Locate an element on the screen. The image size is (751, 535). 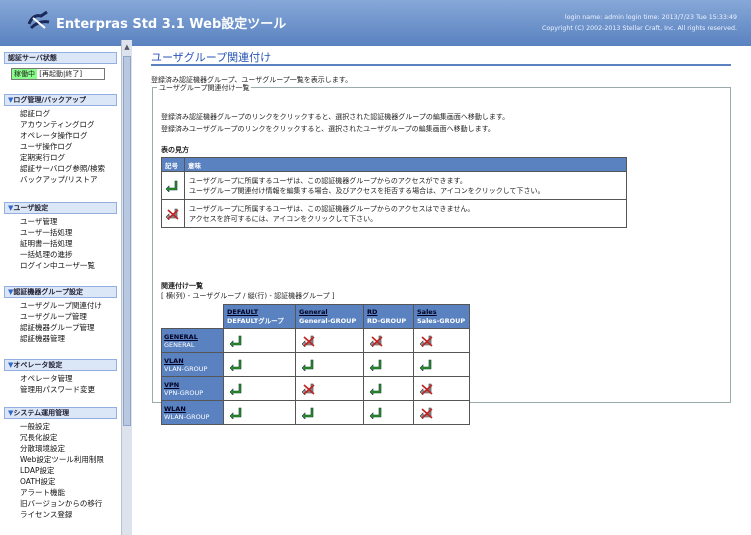
sidebar-scrollbar: ▲ is located at coordinates (126, 287).